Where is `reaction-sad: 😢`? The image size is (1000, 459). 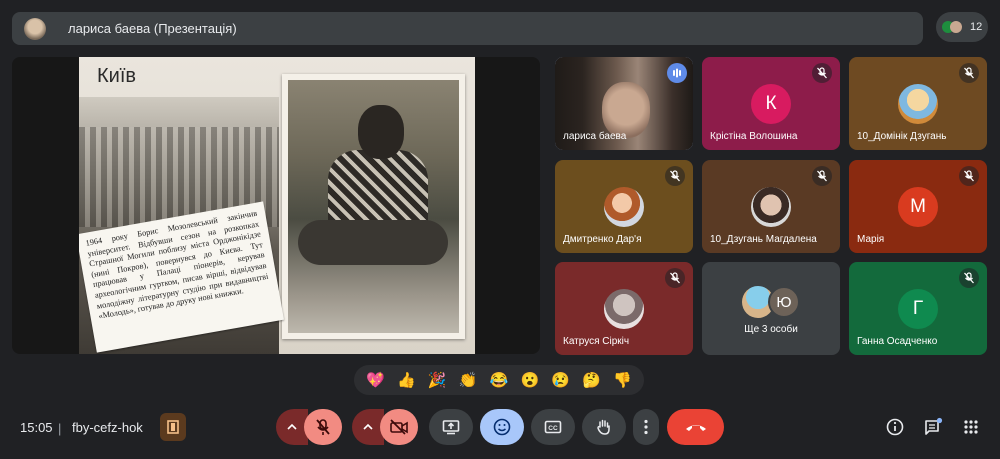 reaction-sad: 😢 is located at coordinates (561, 380).